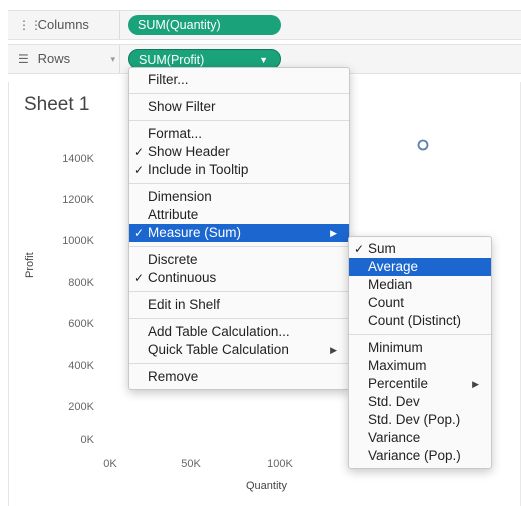  Describe the element at coordinates (239, 305) in the screenshot. I see `menu-item-edit-in-shelf: Edit in Shelf` at that location.